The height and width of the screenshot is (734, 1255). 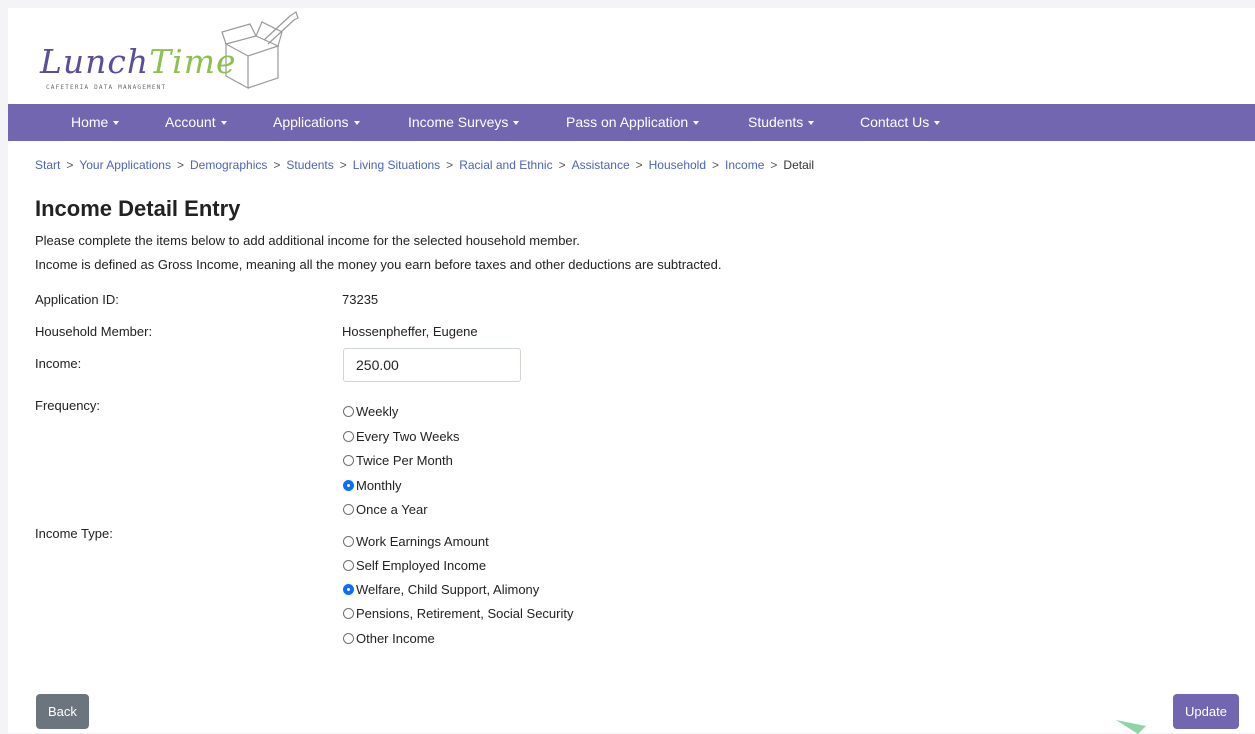 I want to click on income-type-option-welfare: Welfare, Child Support, Alimony, so click(x=441, y=589).